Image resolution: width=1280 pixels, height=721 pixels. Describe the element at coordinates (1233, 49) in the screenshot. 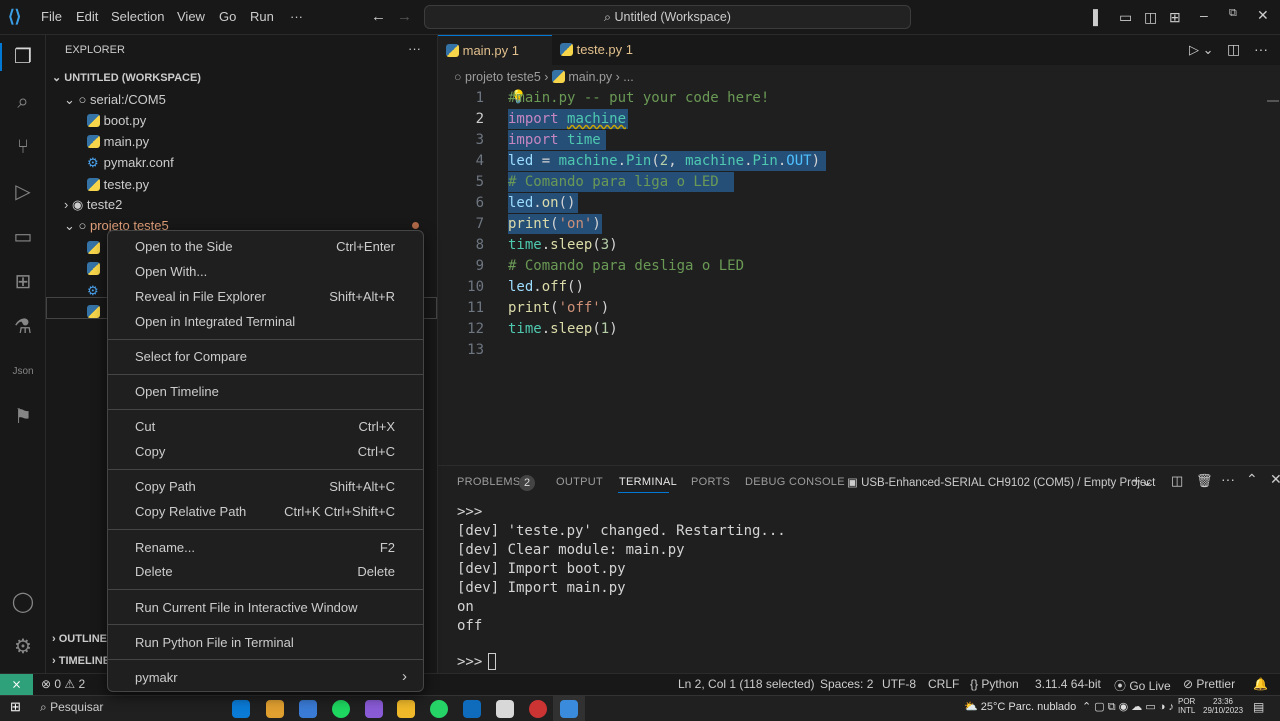

I see `split-editor-icon: ◫` at that location.